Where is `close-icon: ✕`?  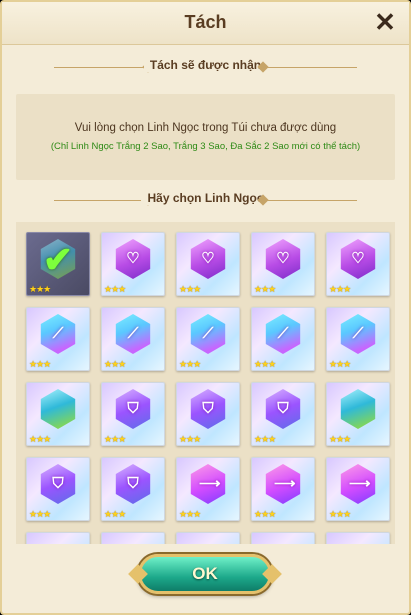 close-icon: ✕ is located at coordinates (385, 22).